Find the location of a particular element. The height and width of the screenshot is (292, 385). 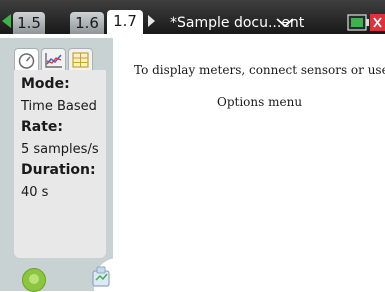

options-menu-hint: Options menu is located at coordinates (260, 102).